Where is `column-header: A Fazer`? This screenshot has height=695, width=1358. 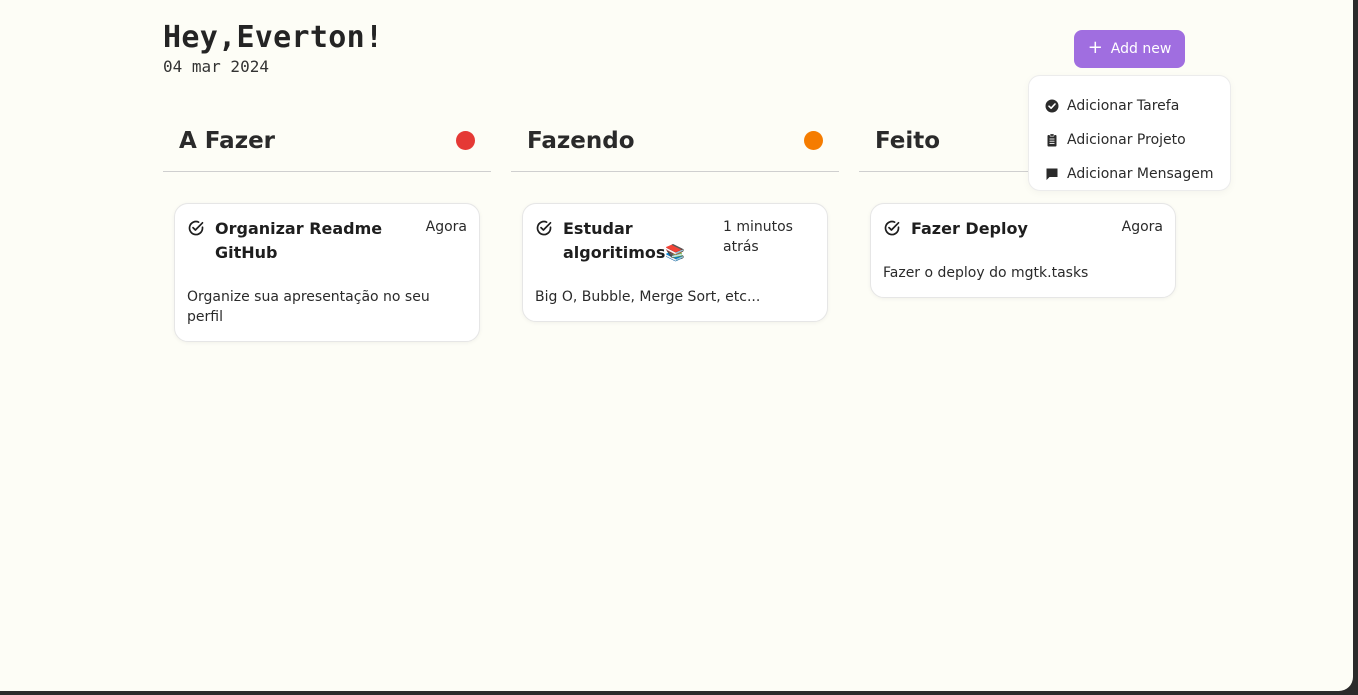
column-header: A Fazer is located at coordinates (327, 141).